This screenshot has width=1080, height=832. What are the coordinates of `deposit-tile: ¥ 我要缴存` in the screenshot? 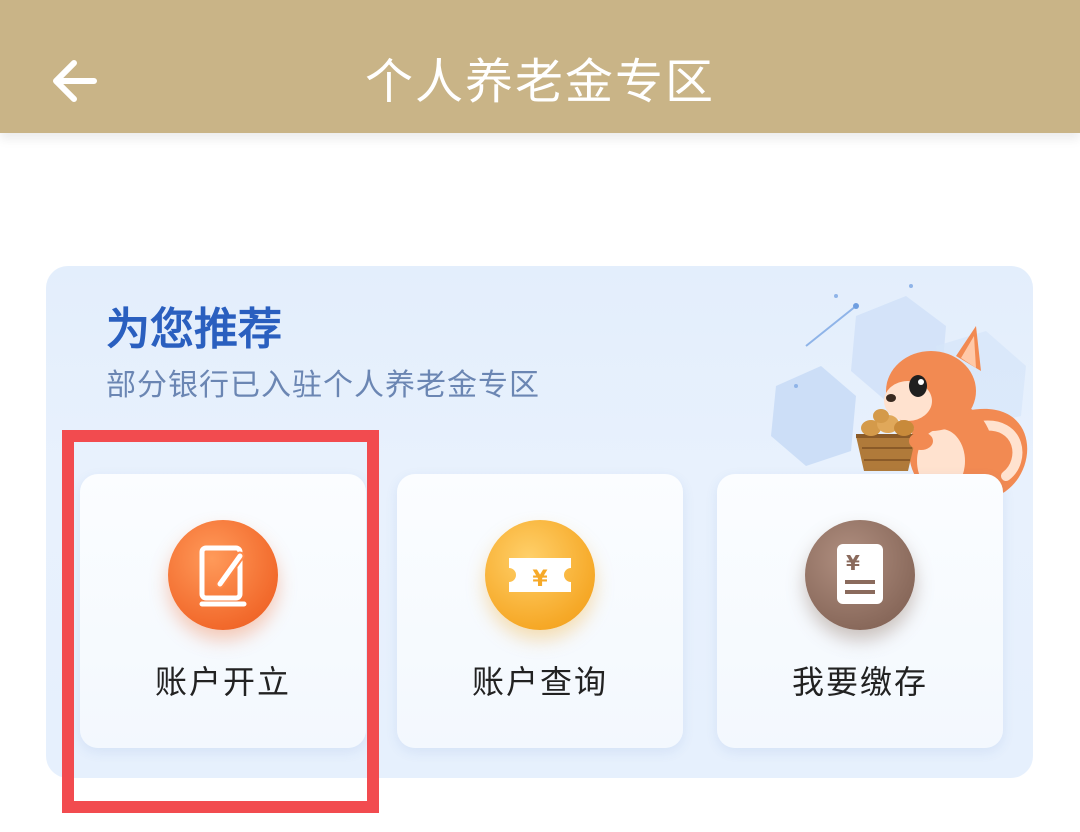 It's located at (860, 611).